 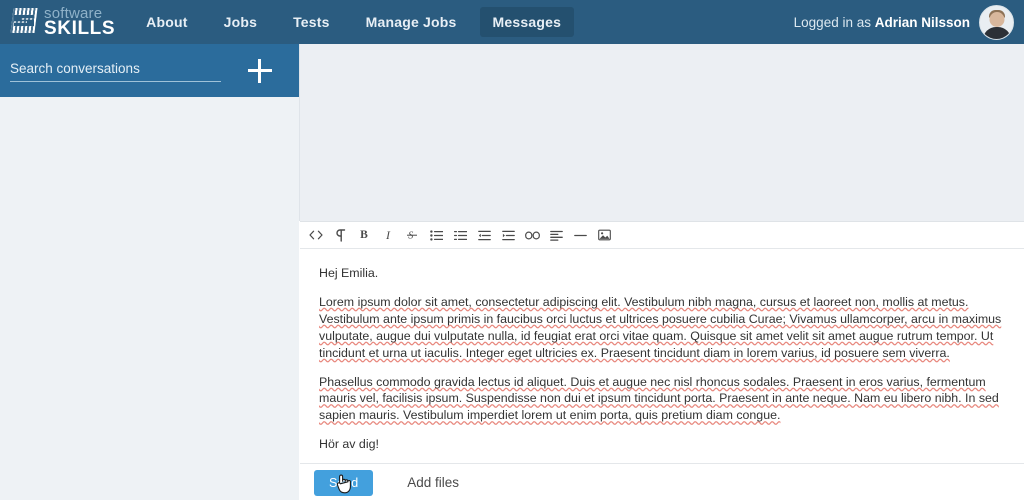 What do you see at coordinates (349, 444) in the screenshot?
I see `message-closing: Hör av dig!` at bounding box center [349, 444].